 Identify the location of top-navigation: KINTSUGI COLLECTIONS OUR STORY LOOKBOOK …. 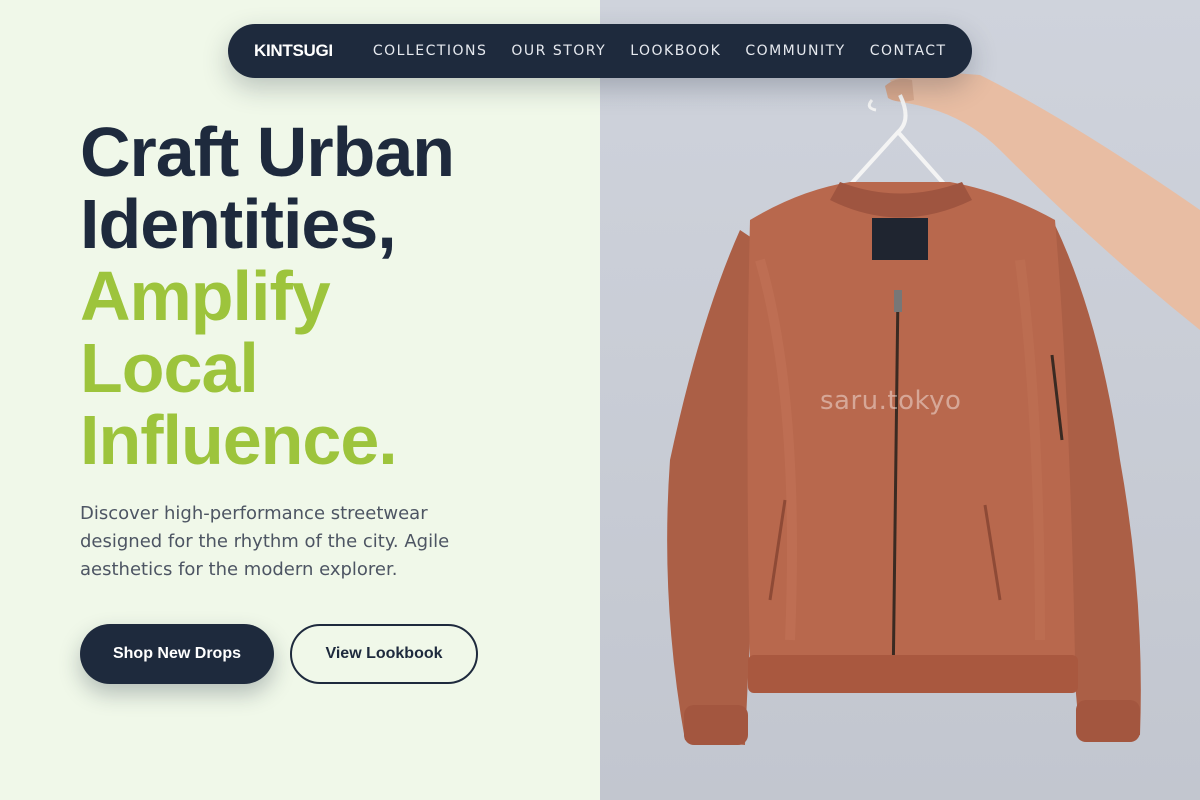
(600, 51).